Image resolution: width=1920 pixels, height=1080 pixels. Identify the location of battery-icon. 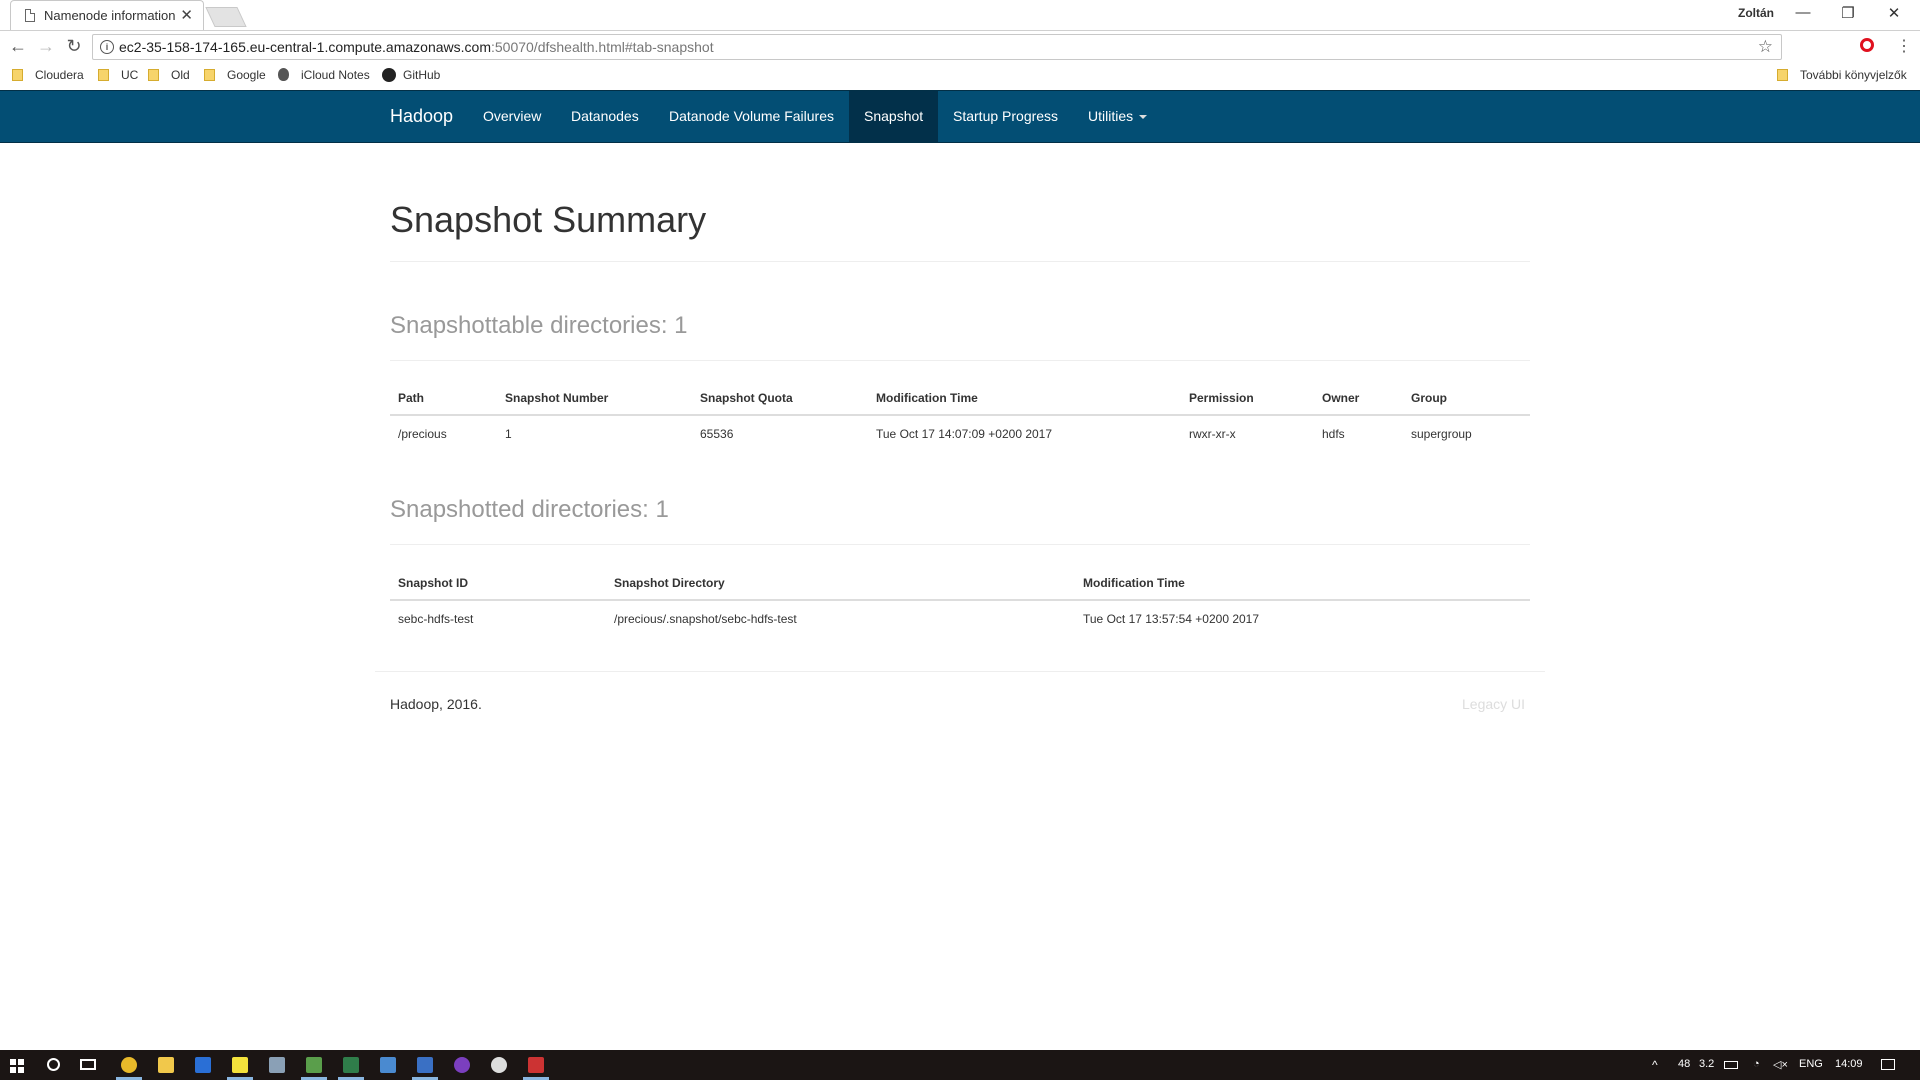
(1731, 1065).